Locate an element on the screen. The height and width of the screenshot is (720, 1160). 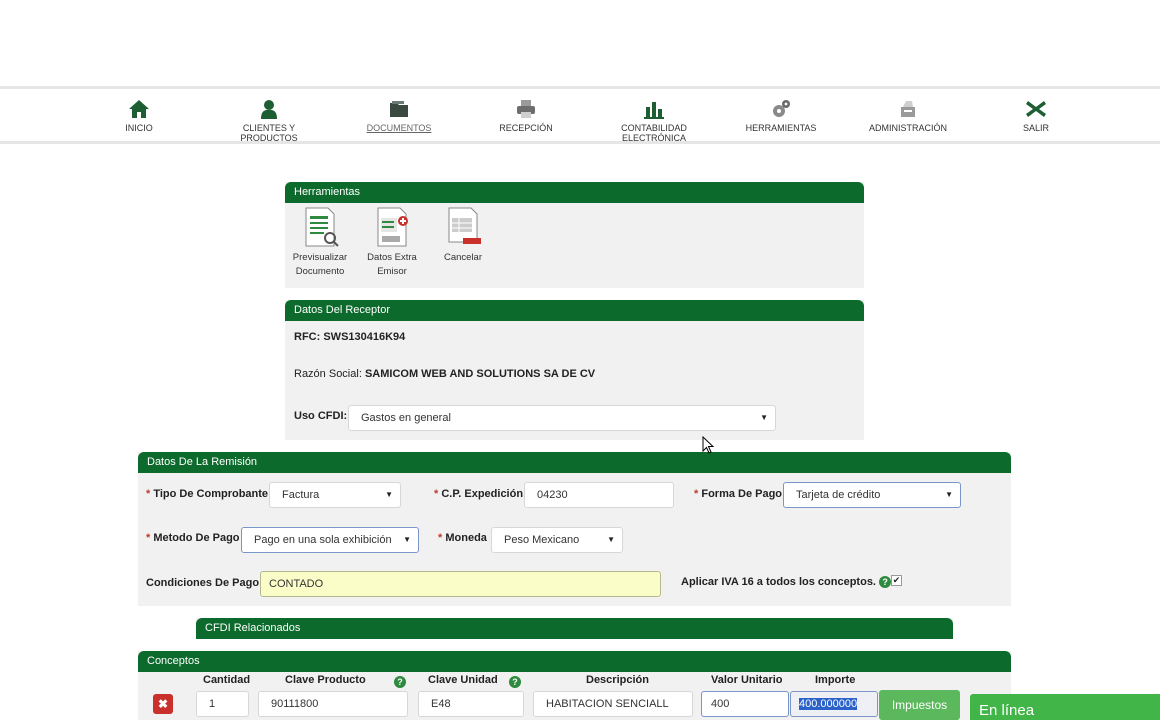
iva-row: Aplicar IVA 16 a todos los conceptos. ? is located at coordinates (786, 582).